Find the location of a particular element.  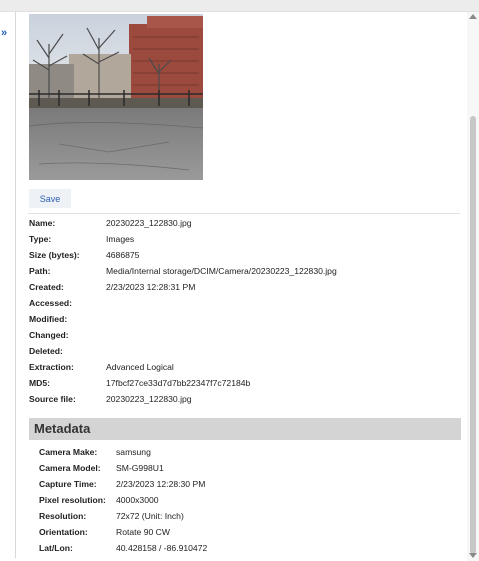

divider is located at coordinates (244, 213).